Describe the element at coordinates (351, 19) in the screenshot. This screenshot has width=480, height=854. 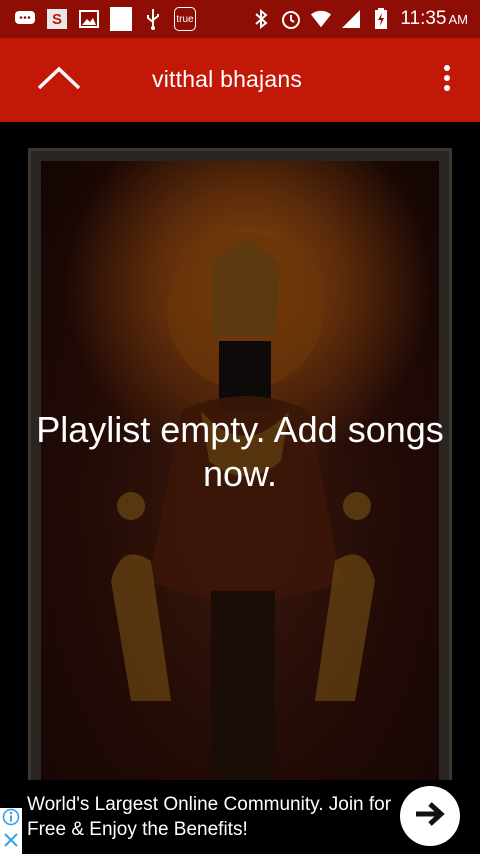
I see `signal-icon` at that location.